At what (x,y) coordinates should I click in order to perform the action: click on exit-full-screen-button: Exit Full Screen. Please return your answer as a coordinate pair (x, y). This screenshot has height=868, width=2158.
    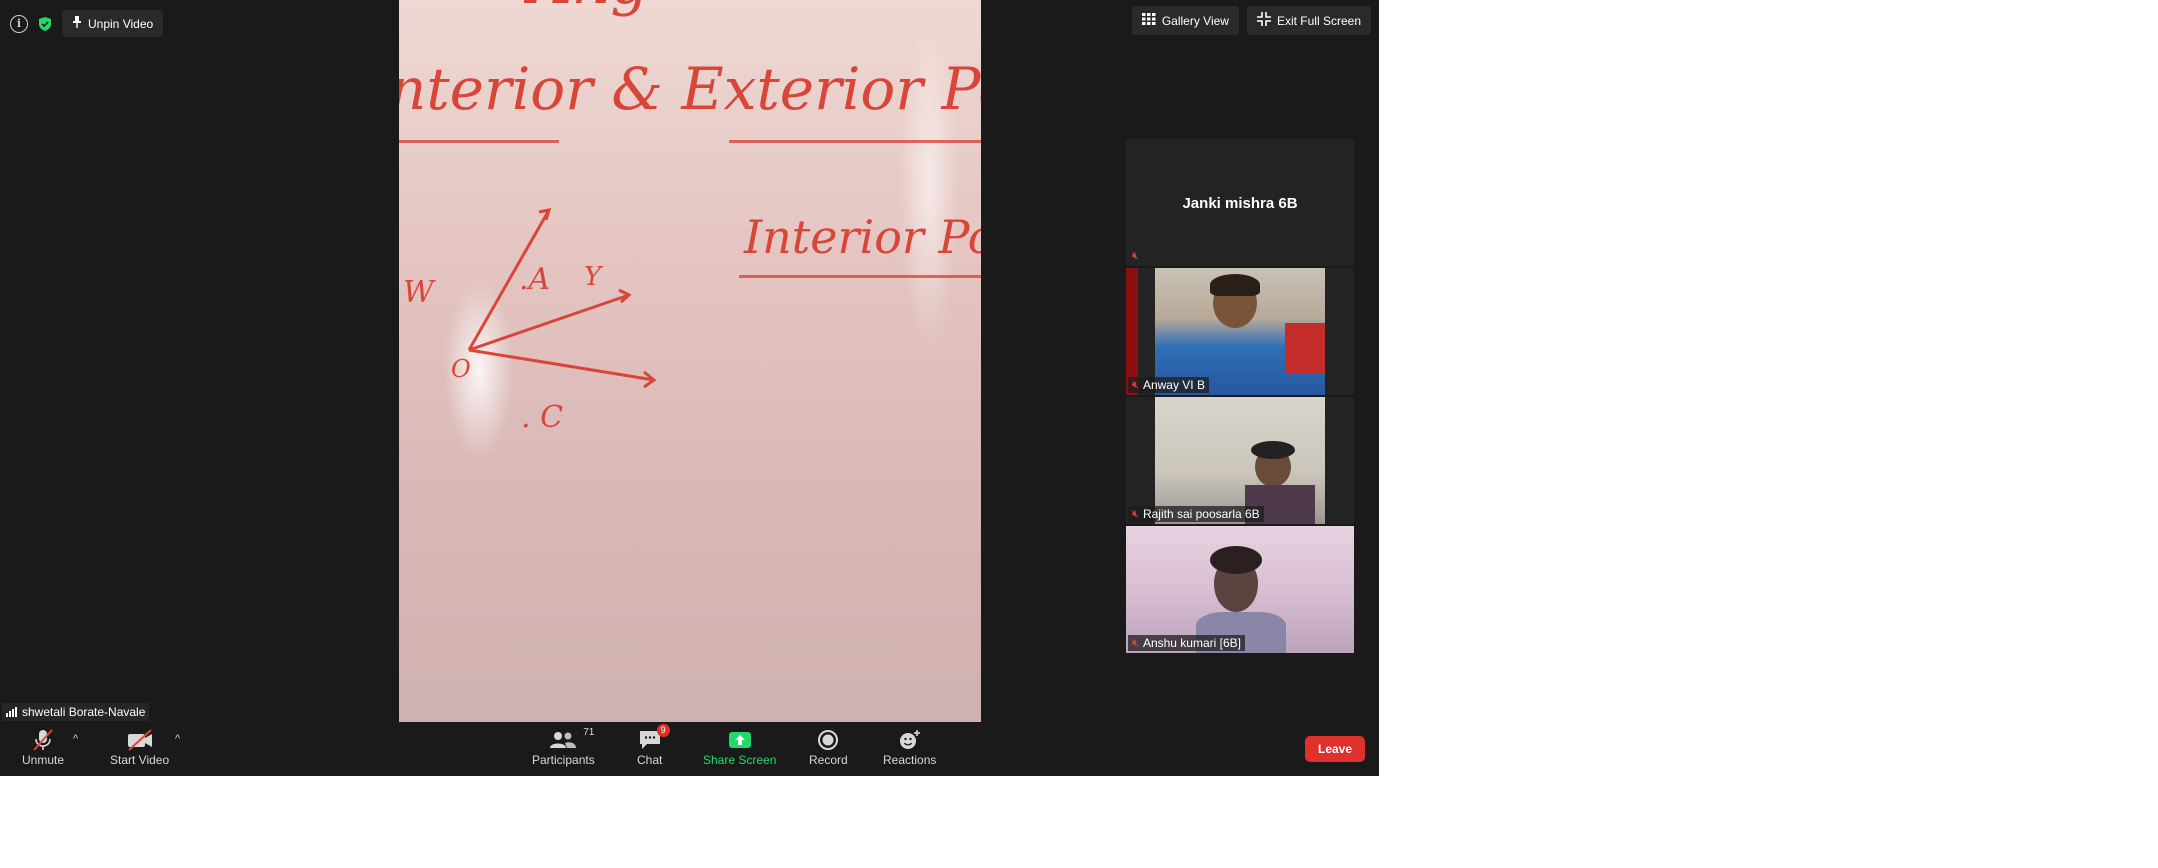
    Looking at the image, I should click on (1308, 20).